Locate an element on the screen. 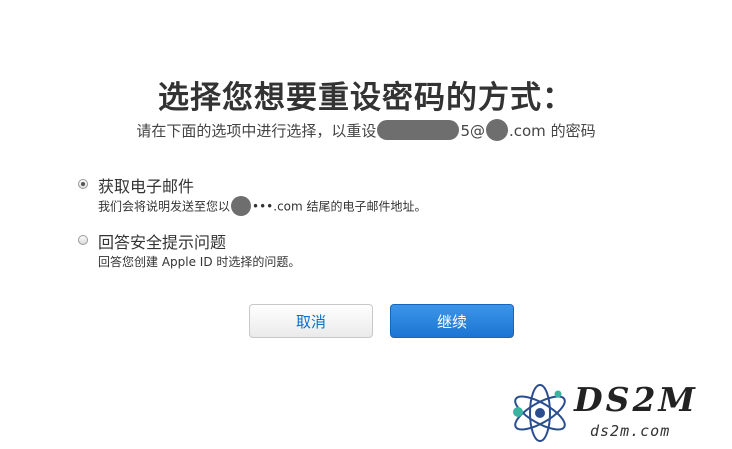 Image resolution: width=732 pixels, height=449 pixels. radio-security-questions is located at coordinates (83, 240).